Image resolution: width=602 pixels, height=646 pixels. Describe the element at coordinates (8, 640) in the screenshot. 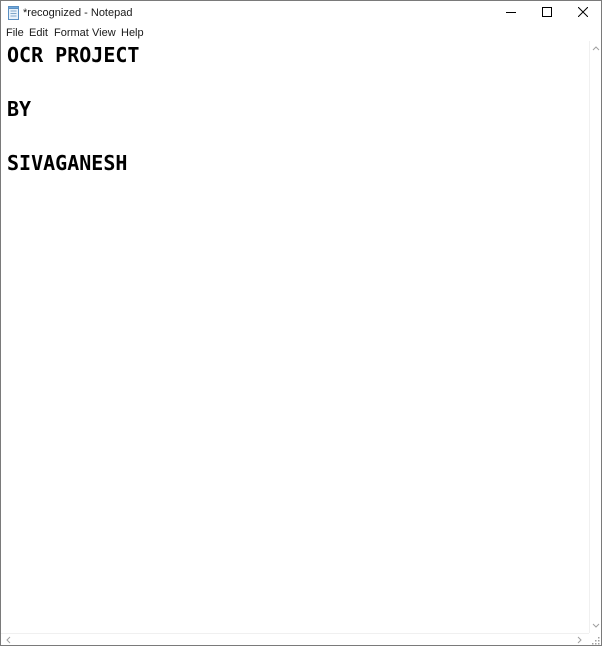

I see `scroll-left-icon` at that location.